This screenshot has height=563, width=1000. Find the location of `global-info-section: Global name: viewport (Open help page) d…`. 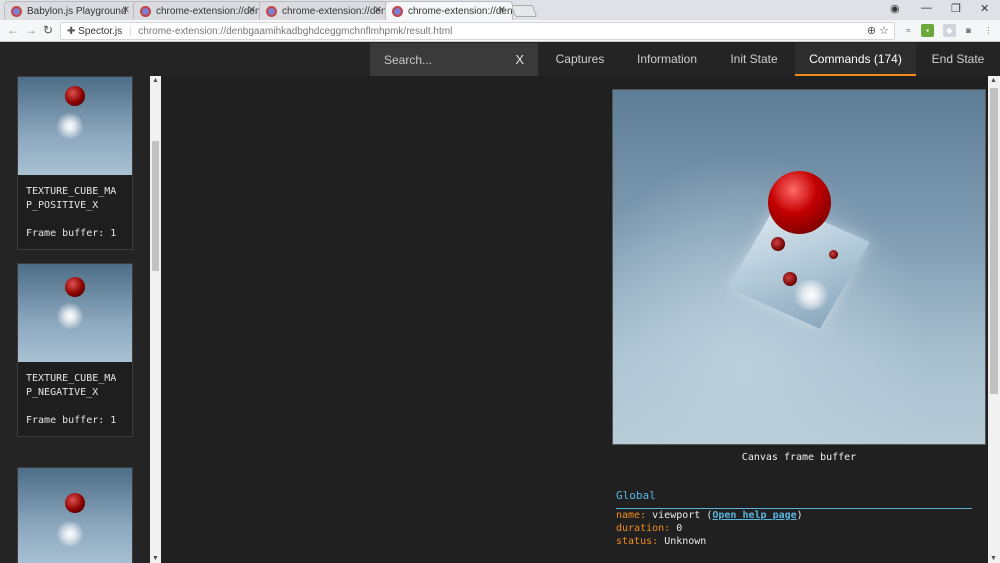

global-info-section: Global name: viewport (Open help page) d… is located at coordinates (794, 518).